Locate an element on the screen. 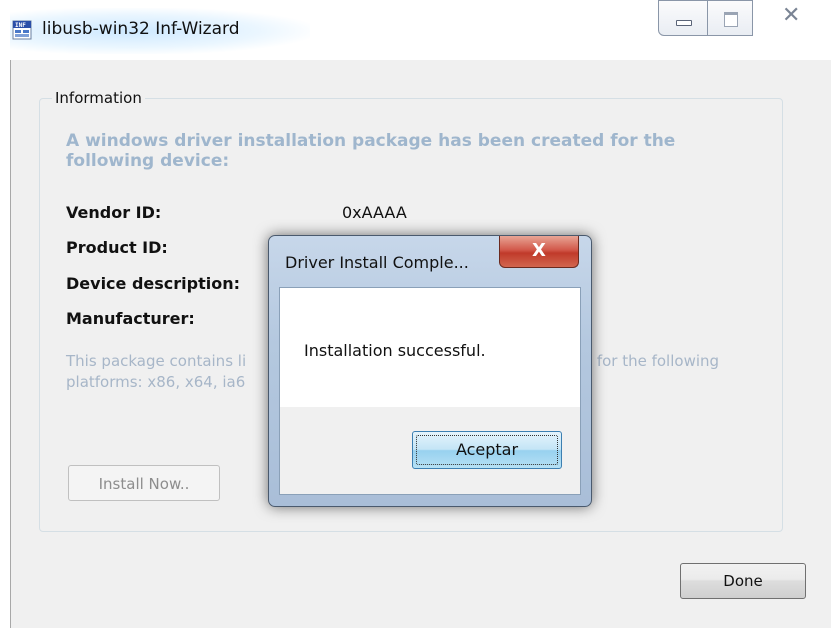  done-button: Done is located at coordinates (743, 581).